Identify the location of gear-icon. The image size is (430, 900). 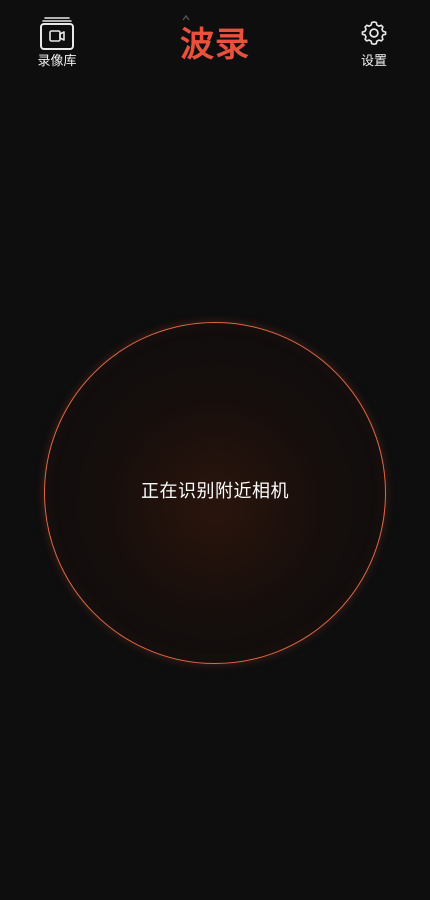
(374, 33).